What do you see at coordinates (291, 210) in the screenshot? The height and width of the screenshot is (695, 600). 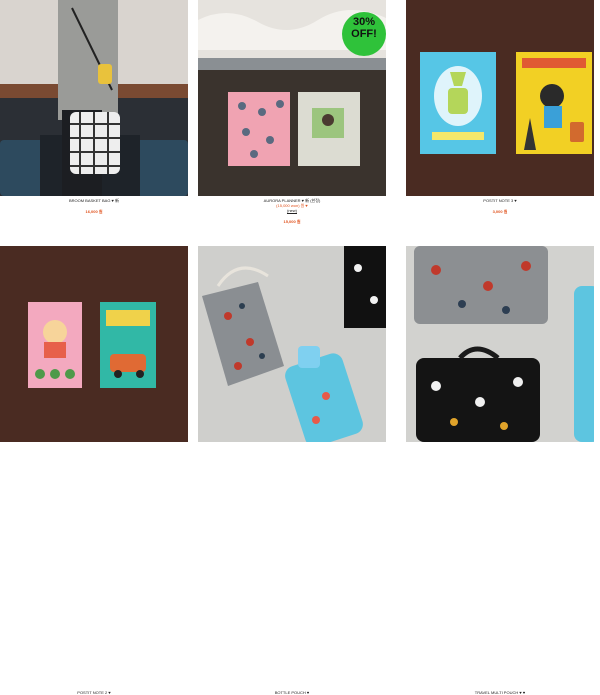 I see `product-new-label: (new)` at bounding box center [291, 210].